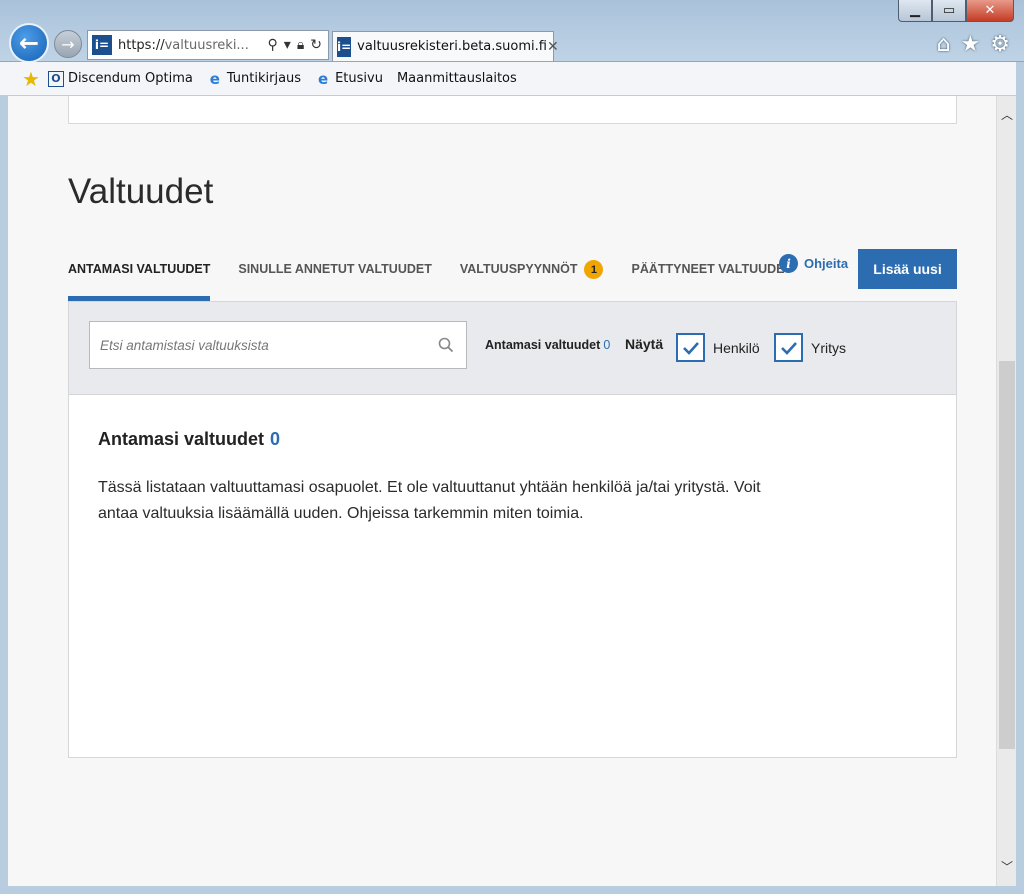  Describe the element at coordinates (718, 347) in the screenshot. I see `checkbox-henkilo: Henkilö` at that location.